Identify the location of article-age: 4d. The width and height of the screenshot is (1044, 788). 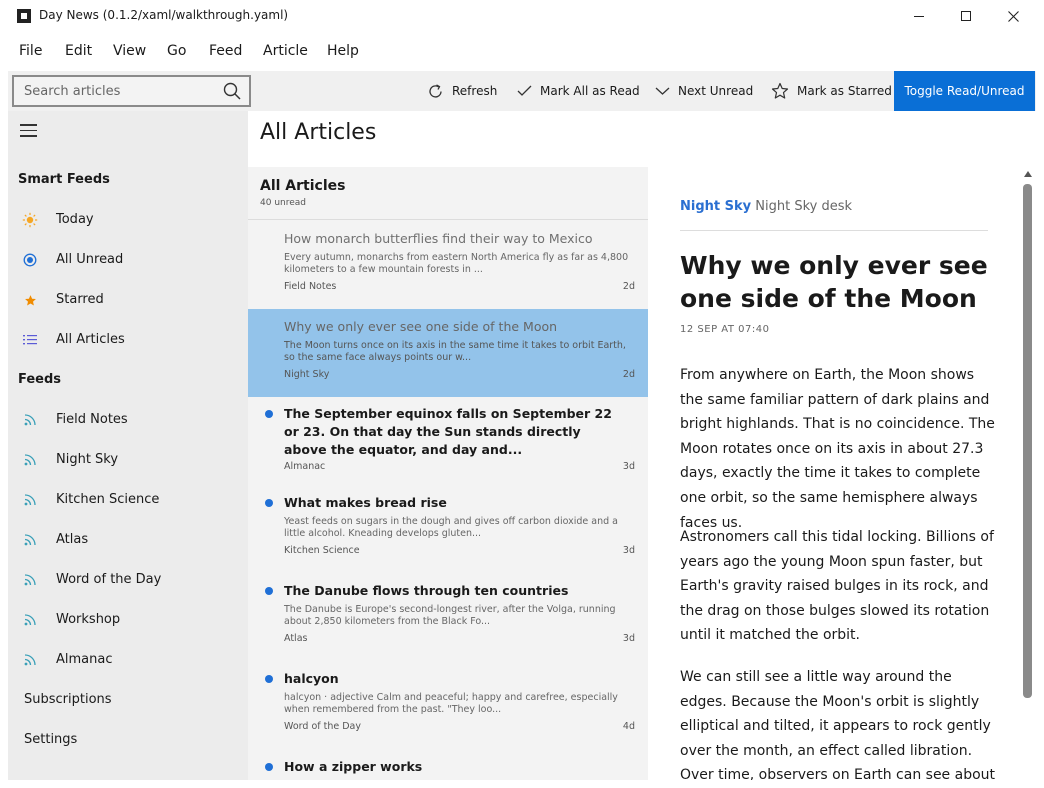
(628, 726).